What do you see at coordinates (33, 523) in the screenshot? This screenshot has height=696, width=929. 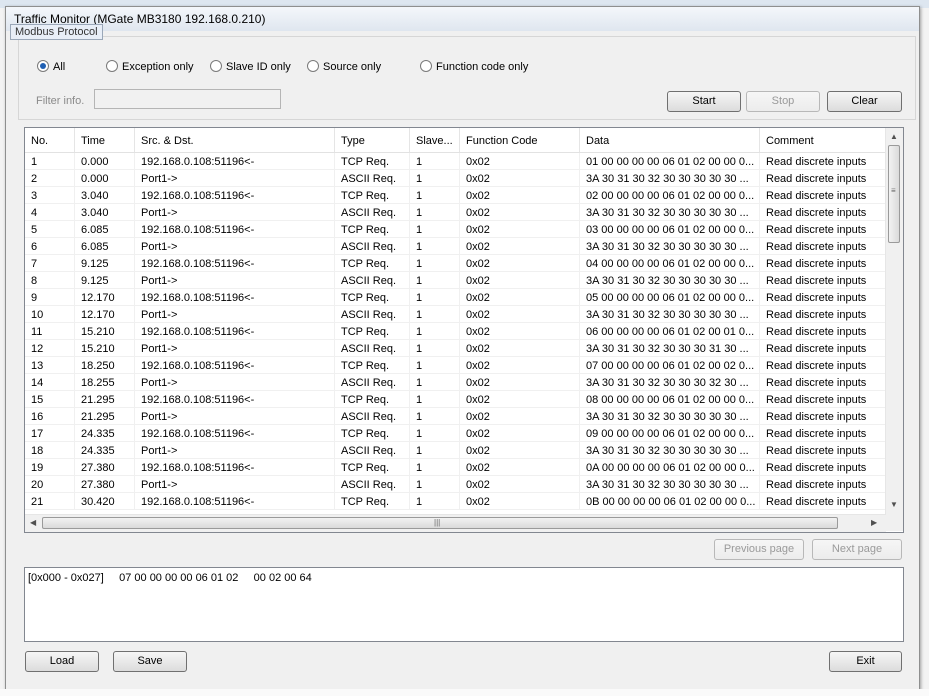 I see `scroll-left-arrow-icon: ◀` at bounding box center [33, 523].